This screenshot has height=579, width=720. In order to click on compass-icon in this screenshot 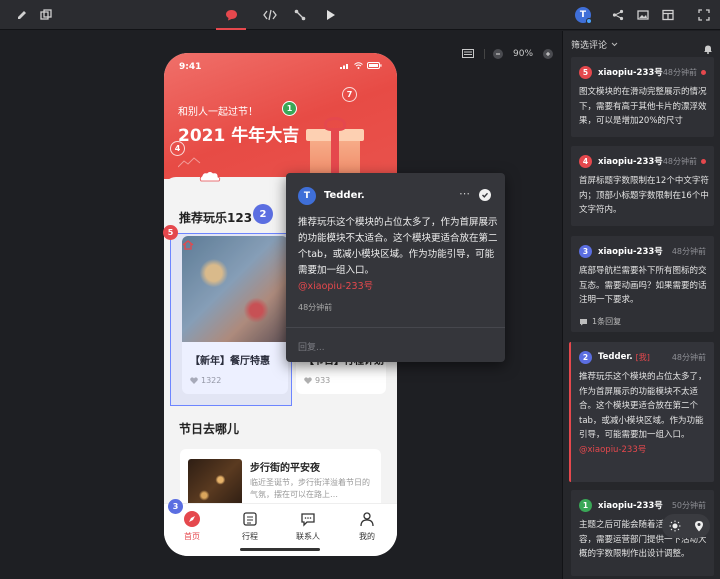, I will do `click(192, 519)`.